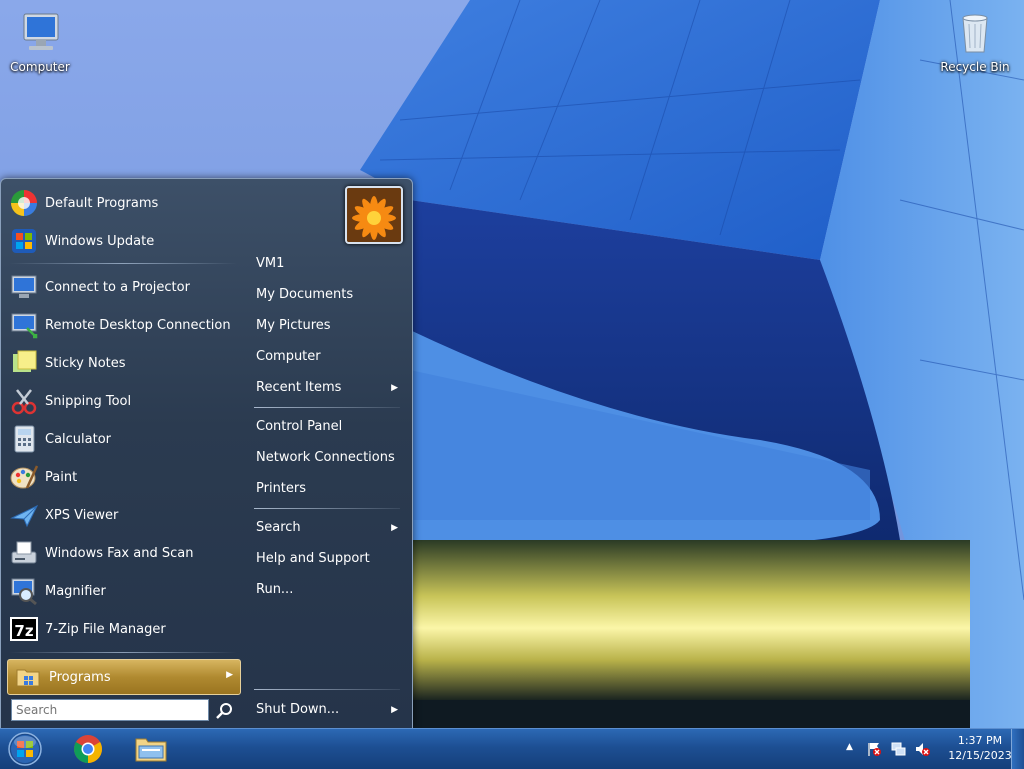 The image size is (1024, 769). I want to click on user-account-picture, so click(374, 215).